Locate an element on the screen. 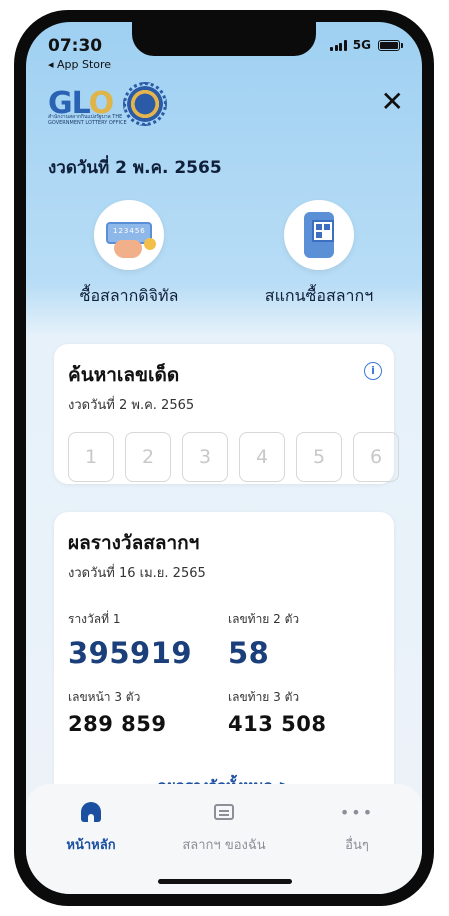  digit-input-4: 4 is located at coordinates (262, 457).